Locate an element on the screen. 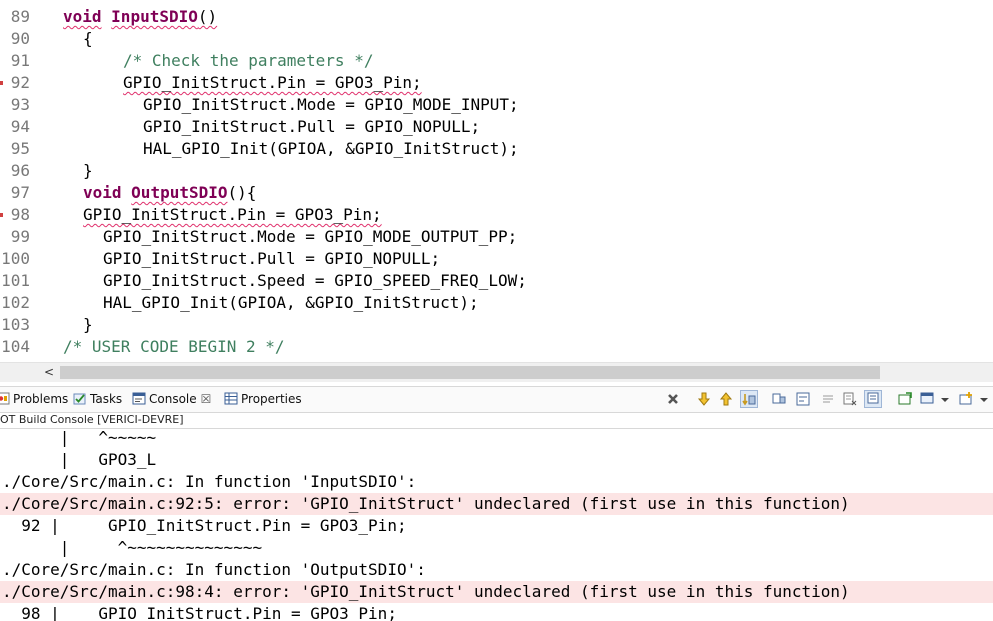 This screenshot has height=621, width=993. code-token: GPIO_InitStruct.Mode = GPIO_MODE_INPUT; is located at coordinates (331, 104).